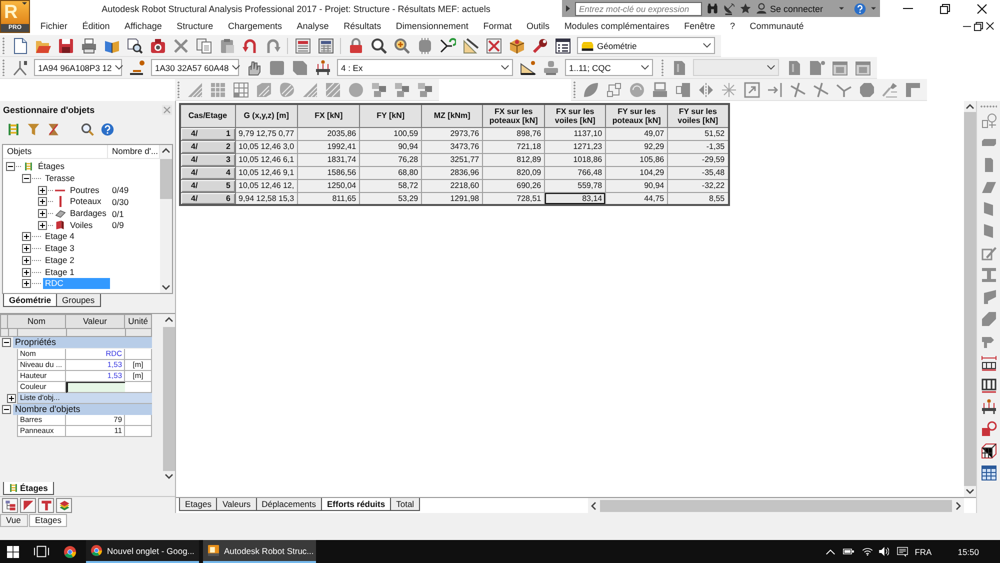 The image size is (1000, 563). What do you see at coordinates (207, 198) in the screenshot?
I see `row-header: 4/ 6` at bounding box center [207, 198].